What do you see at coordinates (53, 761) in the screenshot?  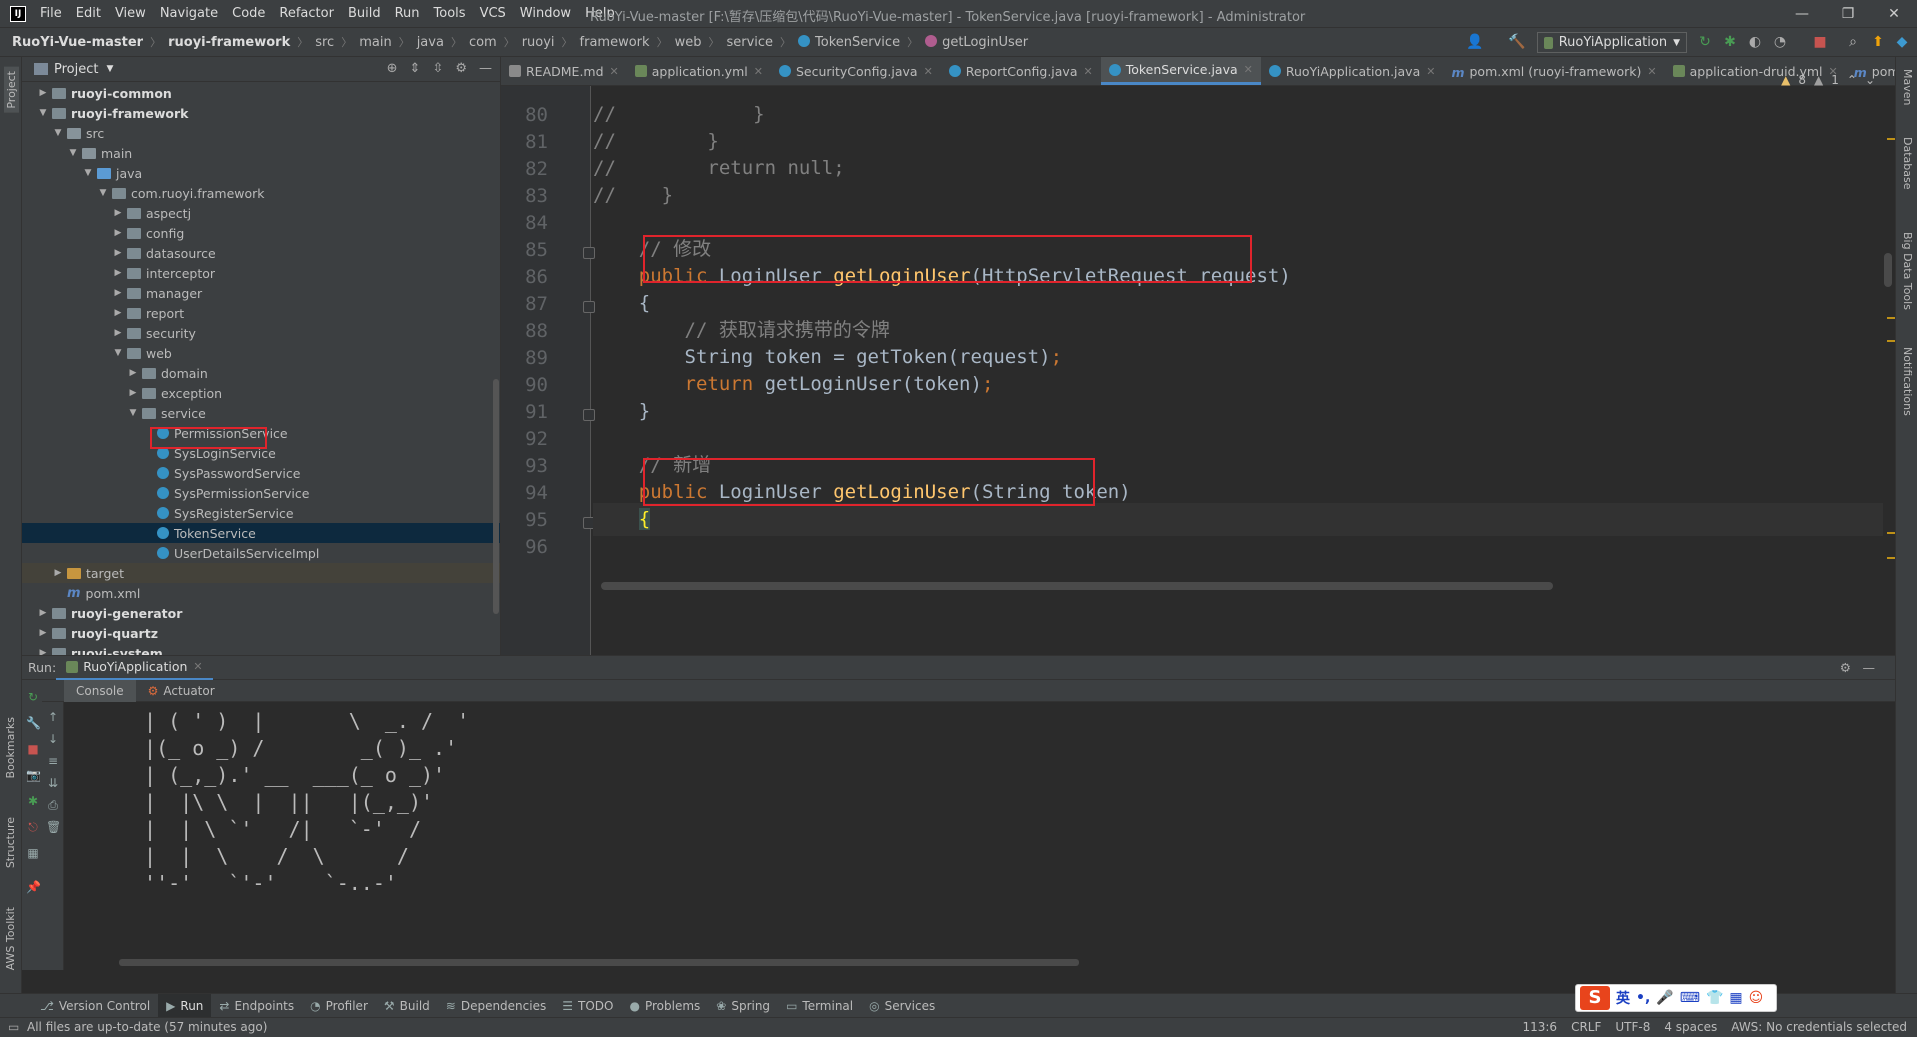 I see `soft-wrap-icon: ≡` at bounding box center [53, 761].